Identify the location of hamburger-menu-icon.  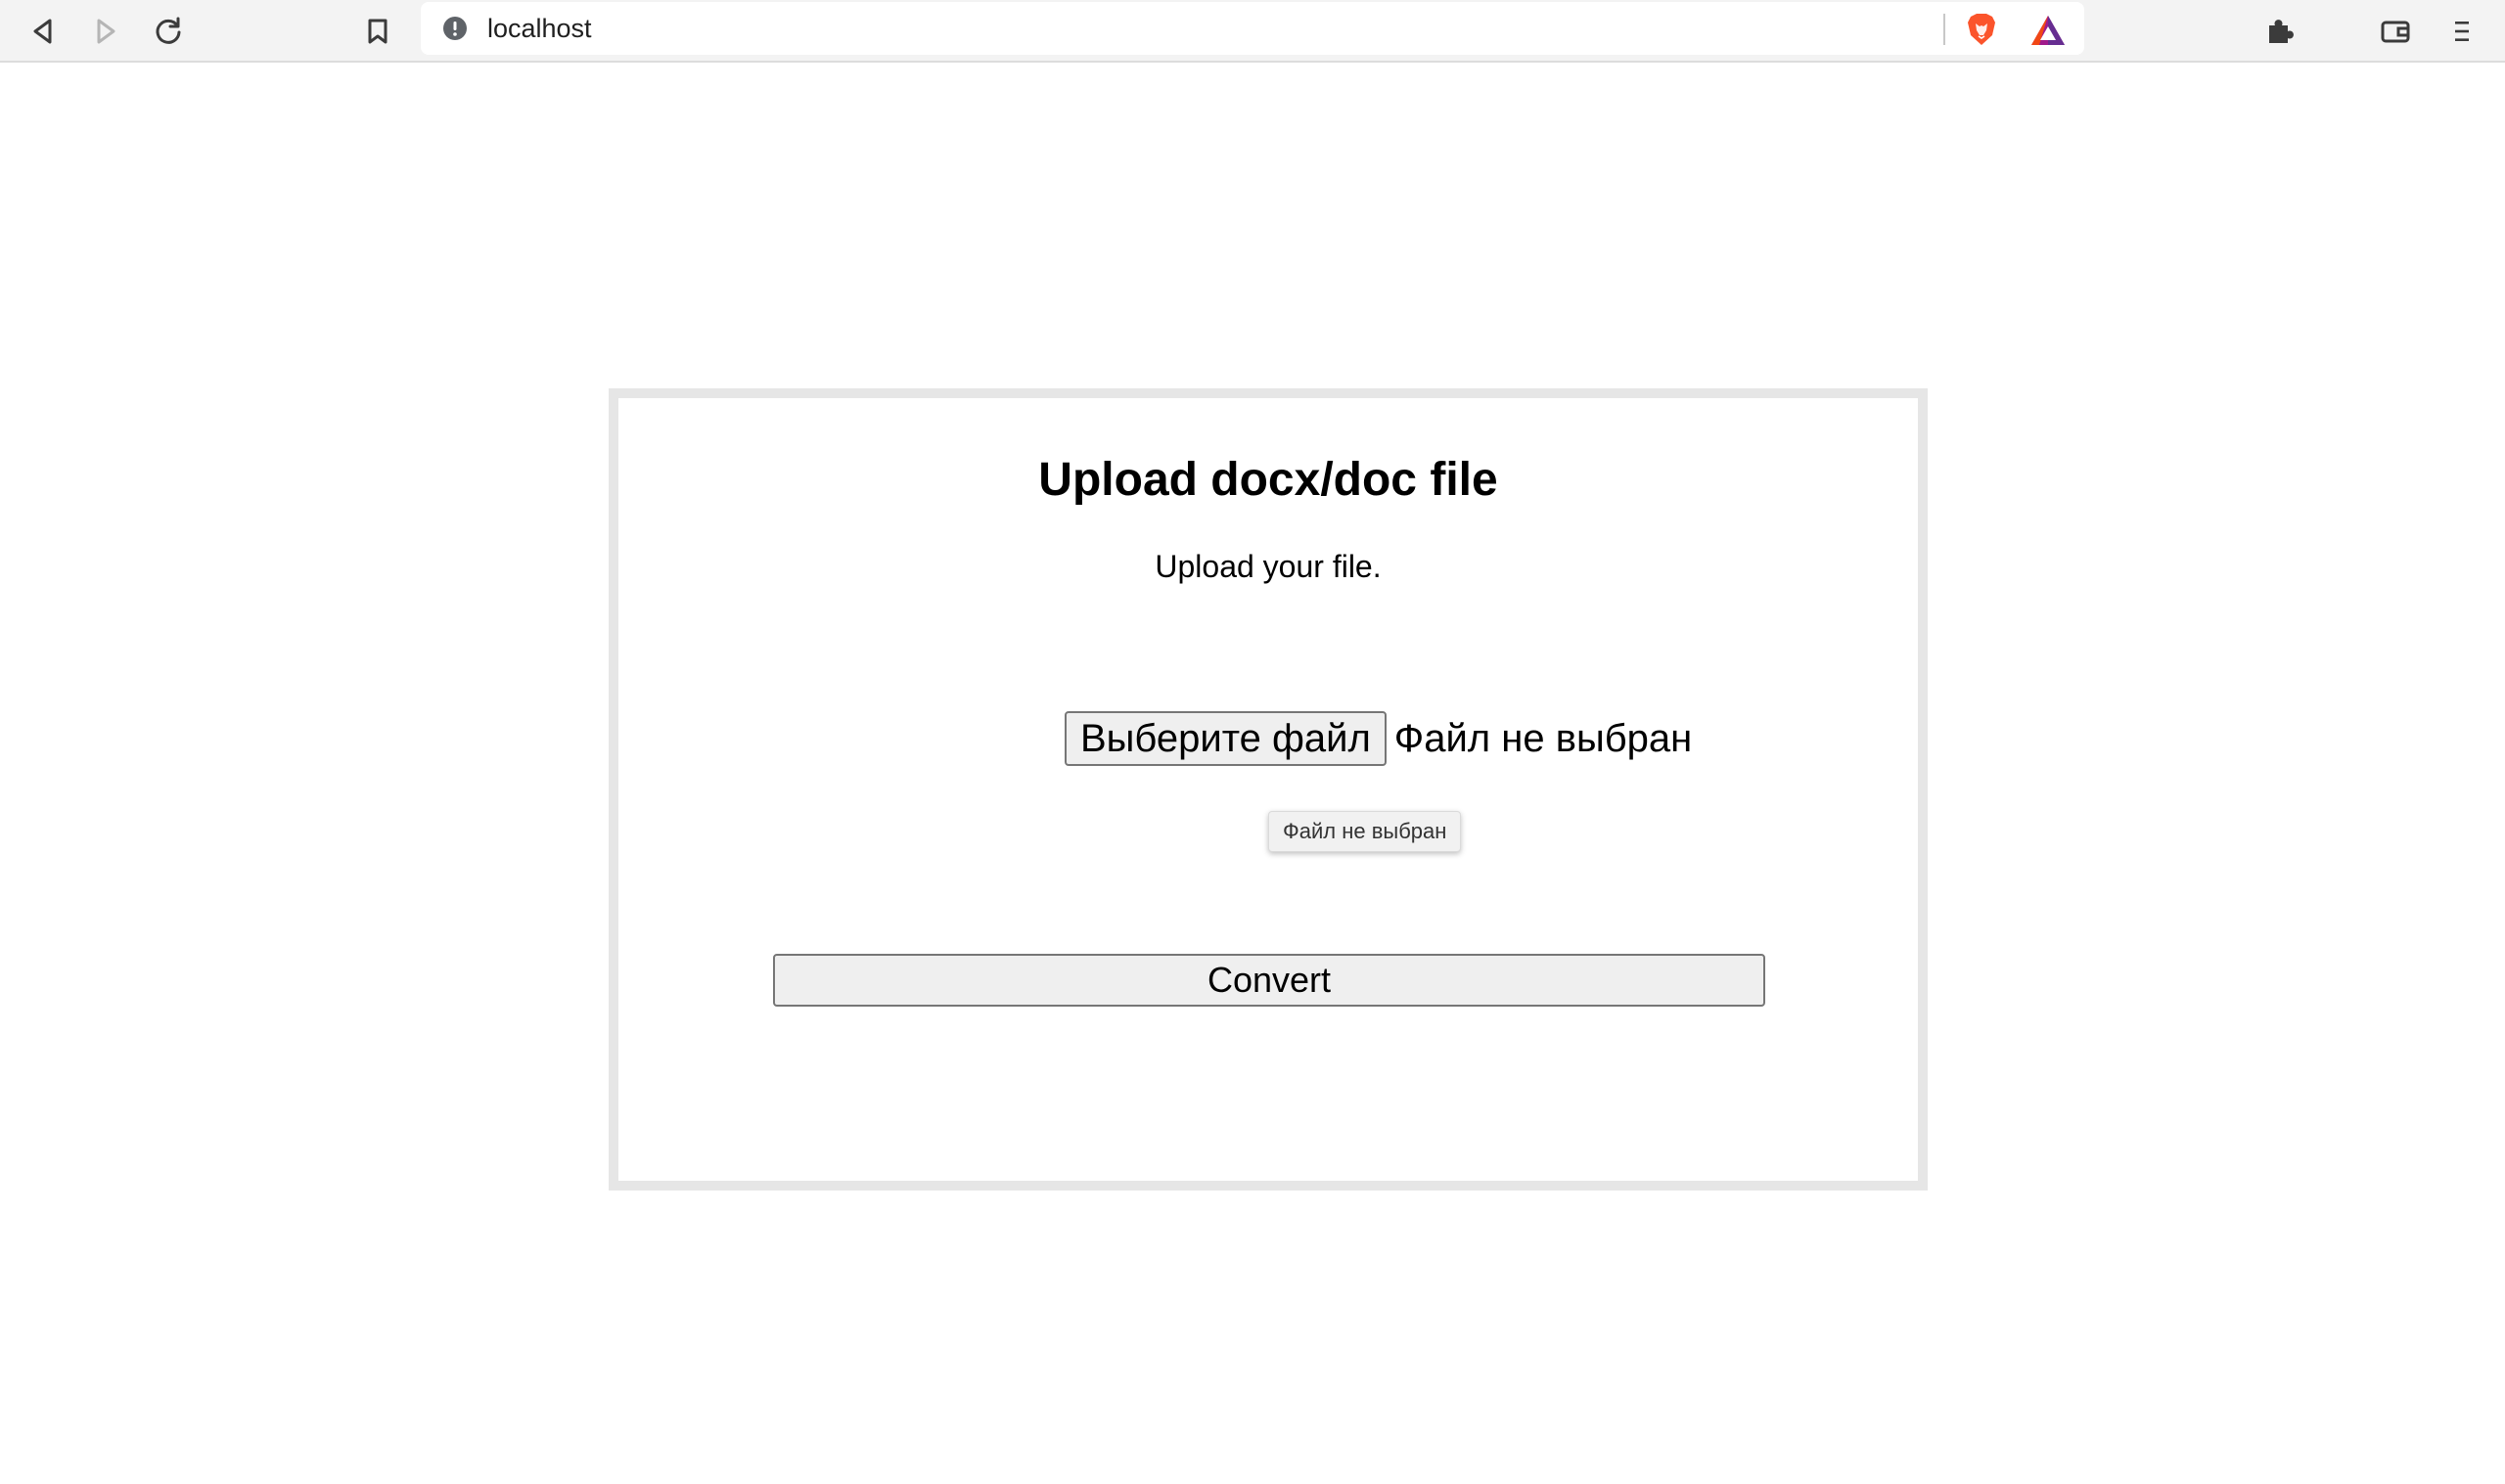
(2462, 31).